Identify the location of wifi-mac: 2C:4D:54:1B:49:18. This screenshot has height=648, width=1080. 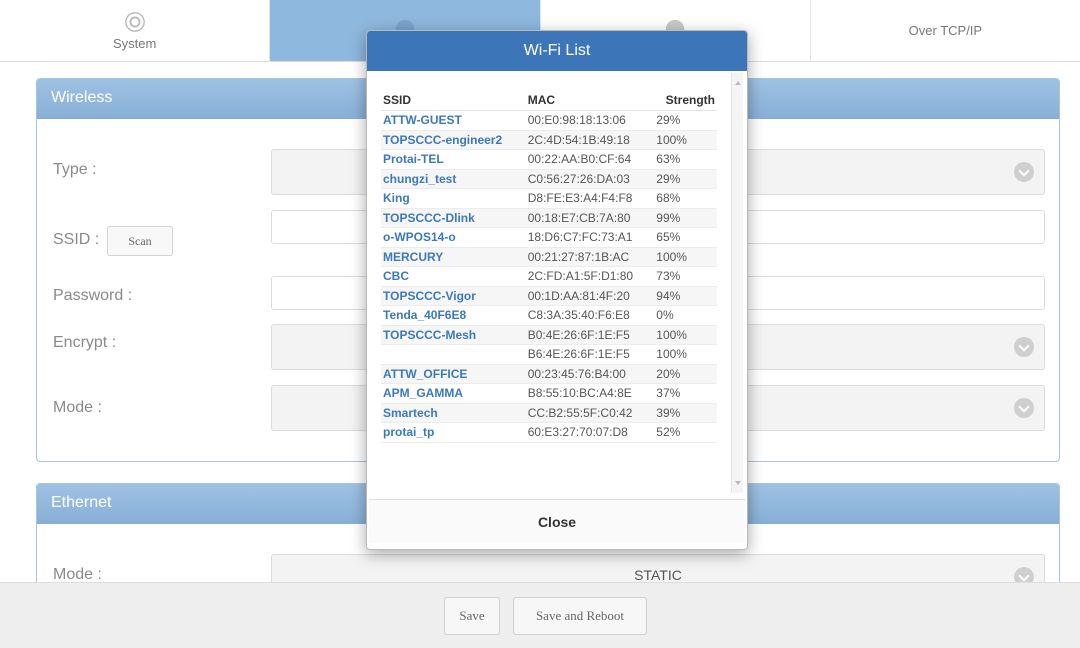
(590, 140).